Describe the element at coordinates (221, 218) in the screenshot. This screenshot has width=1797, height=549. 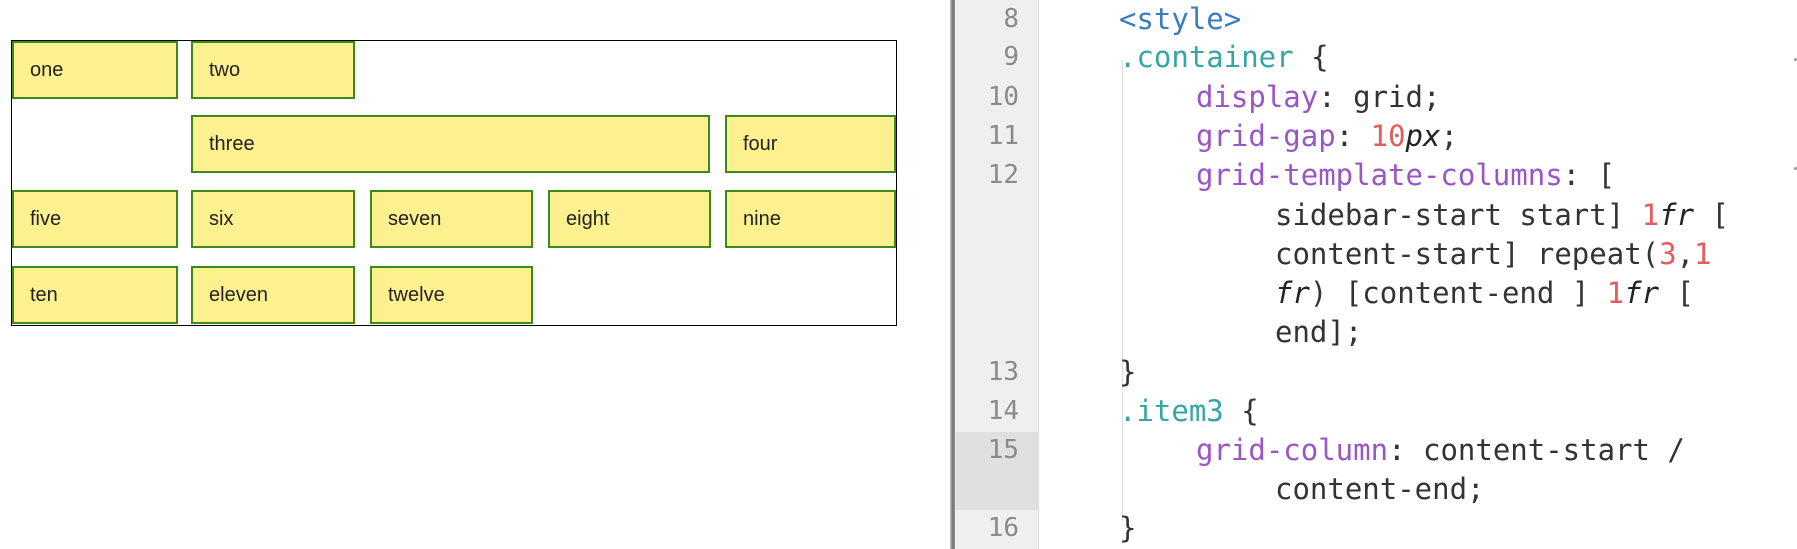
I see `grid-item-label: six` at that location.